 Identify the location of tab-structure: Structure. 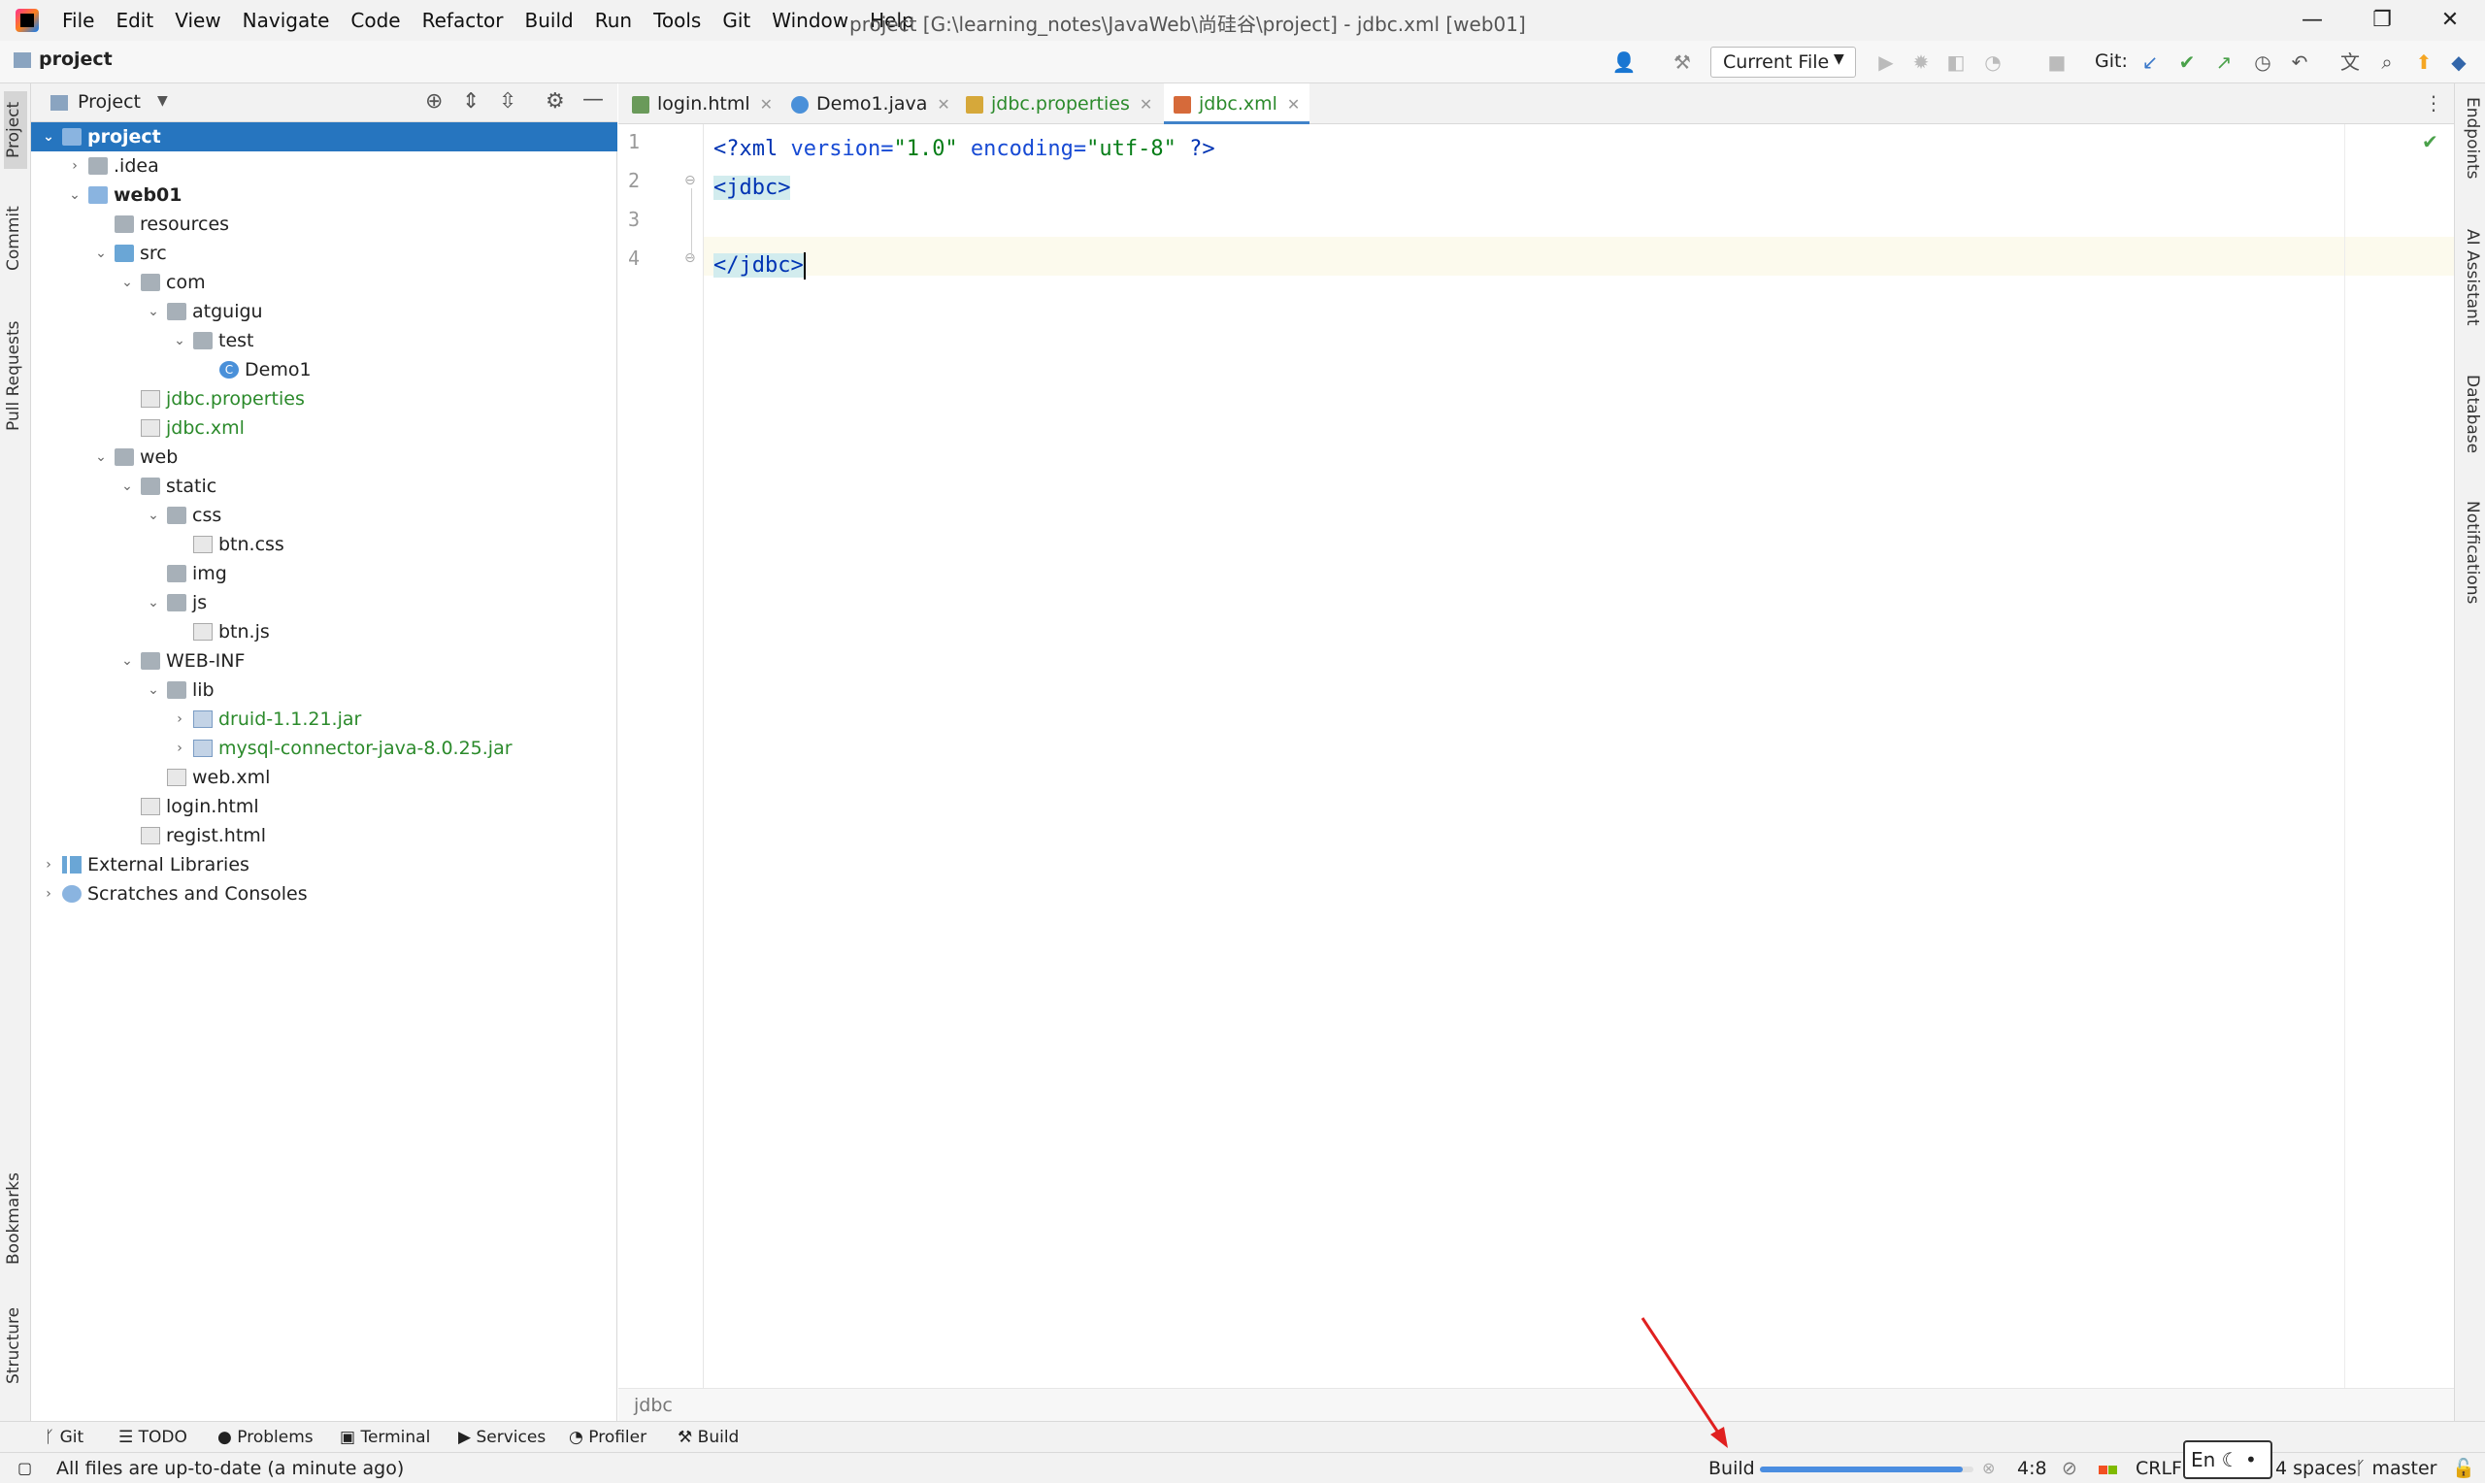
(16, 1345).